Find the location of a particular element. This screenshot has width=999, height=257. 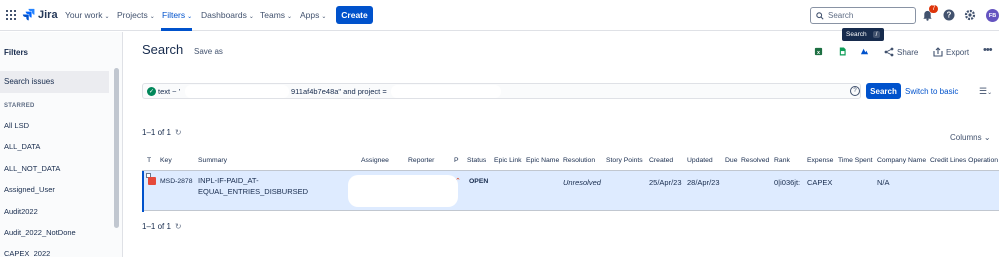

jql-query-text-end: 911af4b7e48a" and project = is located at coordinates (339, 91).